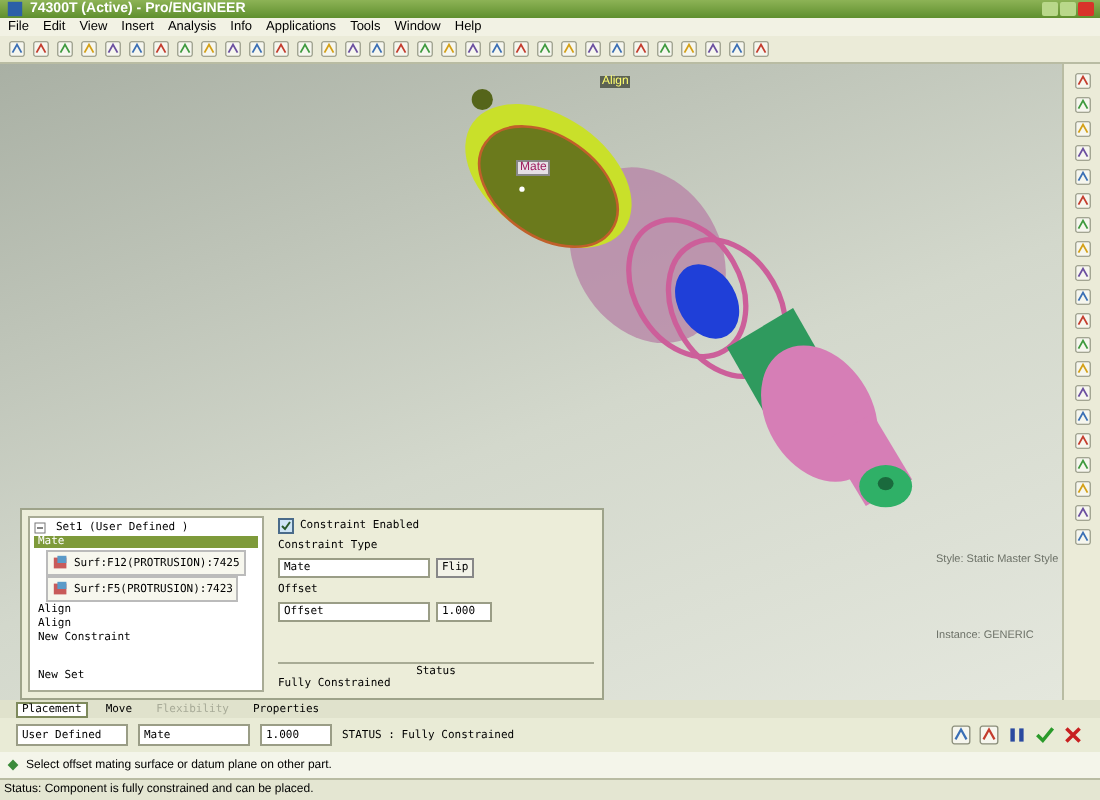 The width and height of the screenshot is (1100, 800). Describe the element at coordinates (1017, 735) in the screenshot. I see `pause-icon` at that location.